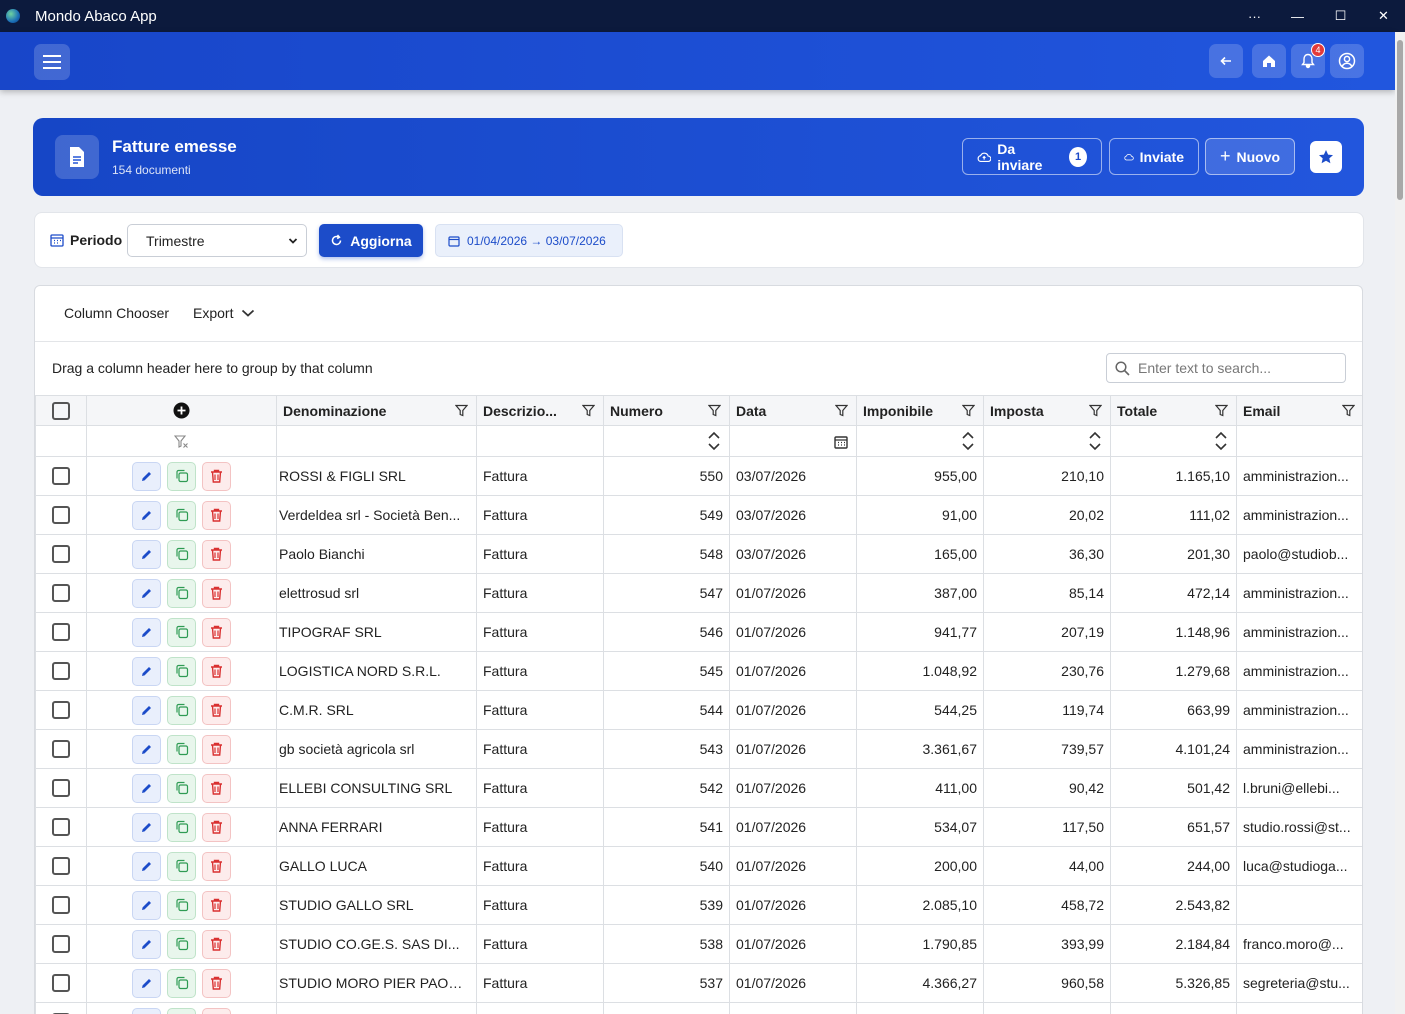 This screenshot has width=1405, height=1014. What do you see at coordinates (920, 441) in the screenshot?
I see `filter-cell-imponibile` at bounding box center [920, 441].